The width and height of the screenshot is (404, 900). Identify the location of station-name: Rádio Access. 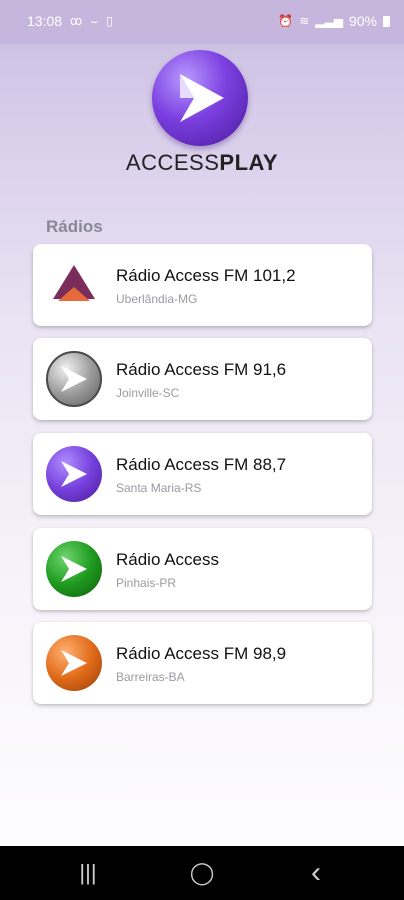
(167, 559).